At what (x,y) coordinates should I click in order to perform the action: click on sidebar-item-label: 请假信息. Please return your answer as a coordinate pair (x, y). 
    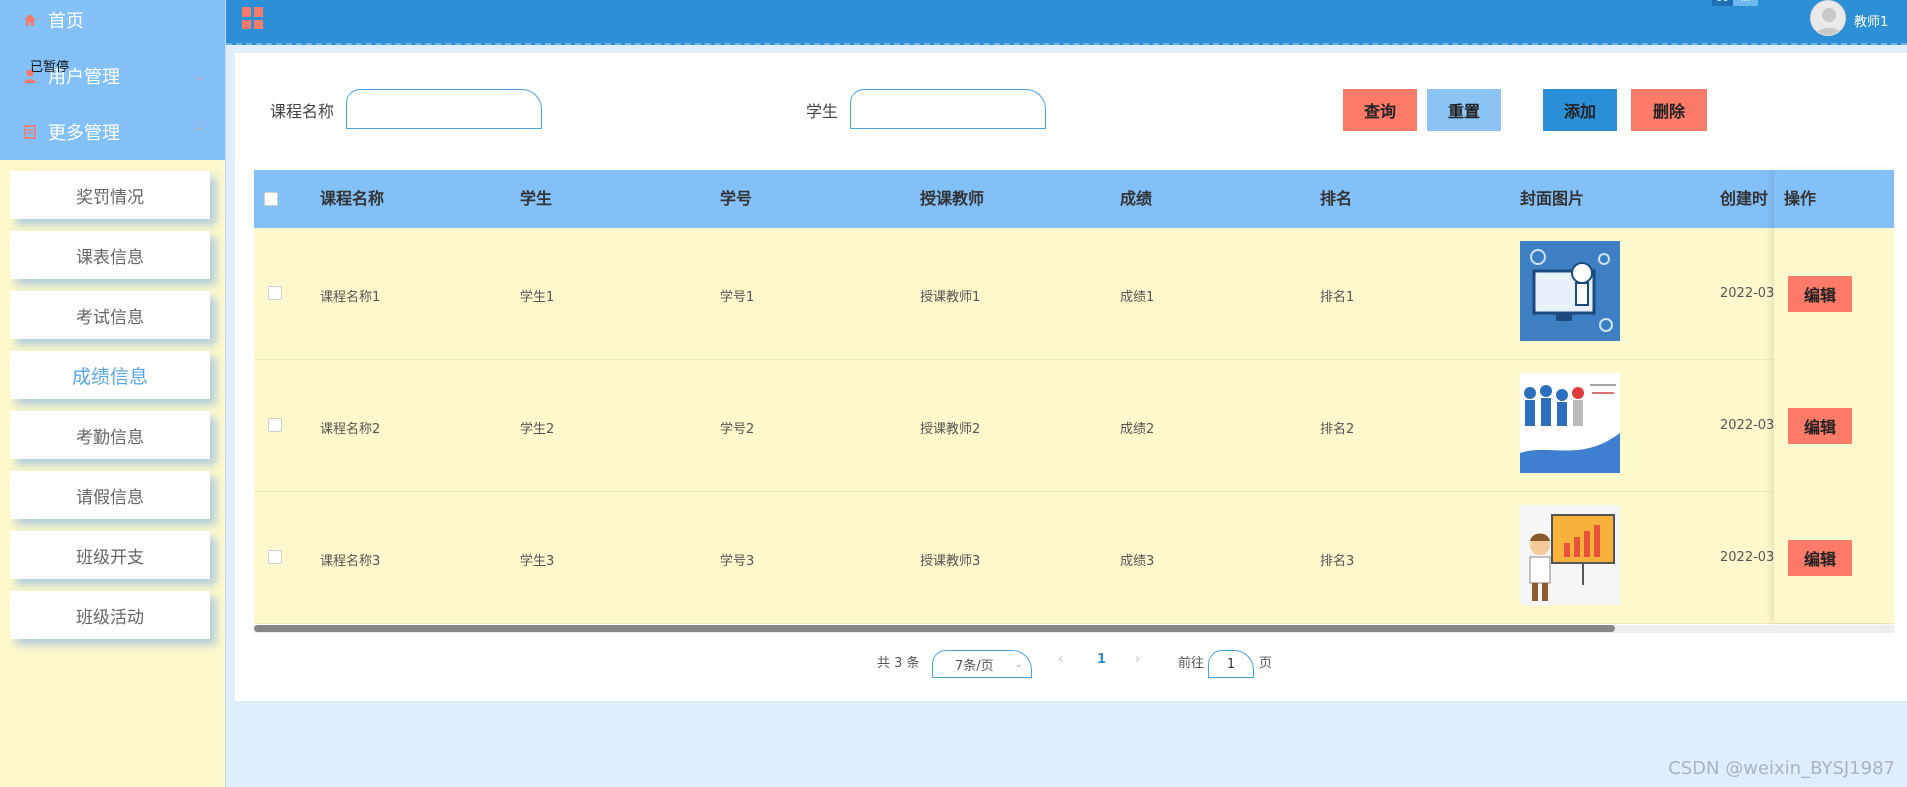
    Looking at the image, I should click on (110, 497).